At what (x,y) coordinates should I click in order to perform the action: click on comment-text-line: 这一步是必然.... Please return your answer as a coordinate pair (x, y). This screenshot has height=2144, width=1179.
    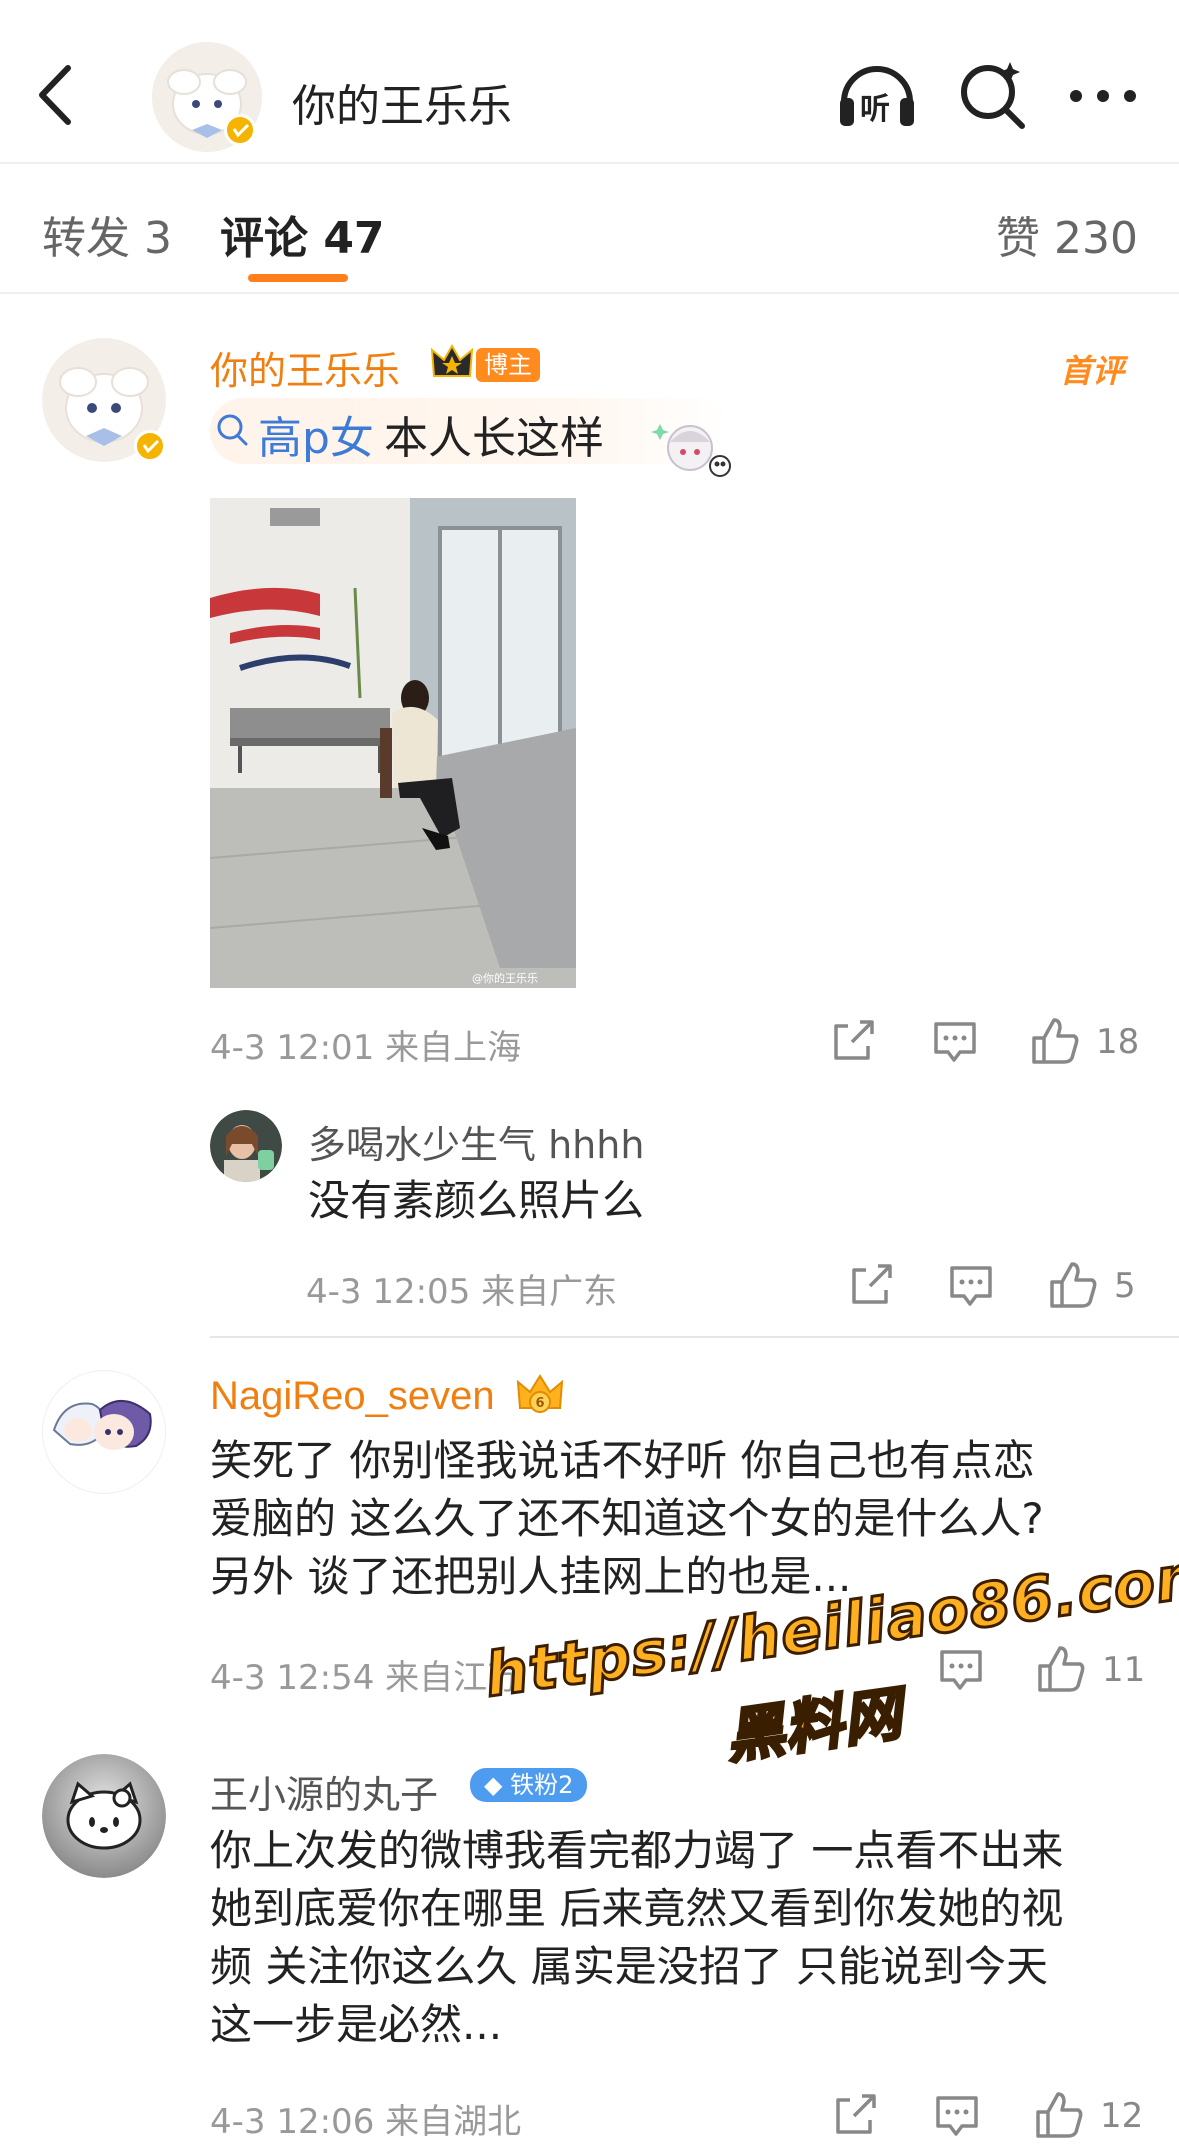
    Looking at the image, I should click on (356, 2024).